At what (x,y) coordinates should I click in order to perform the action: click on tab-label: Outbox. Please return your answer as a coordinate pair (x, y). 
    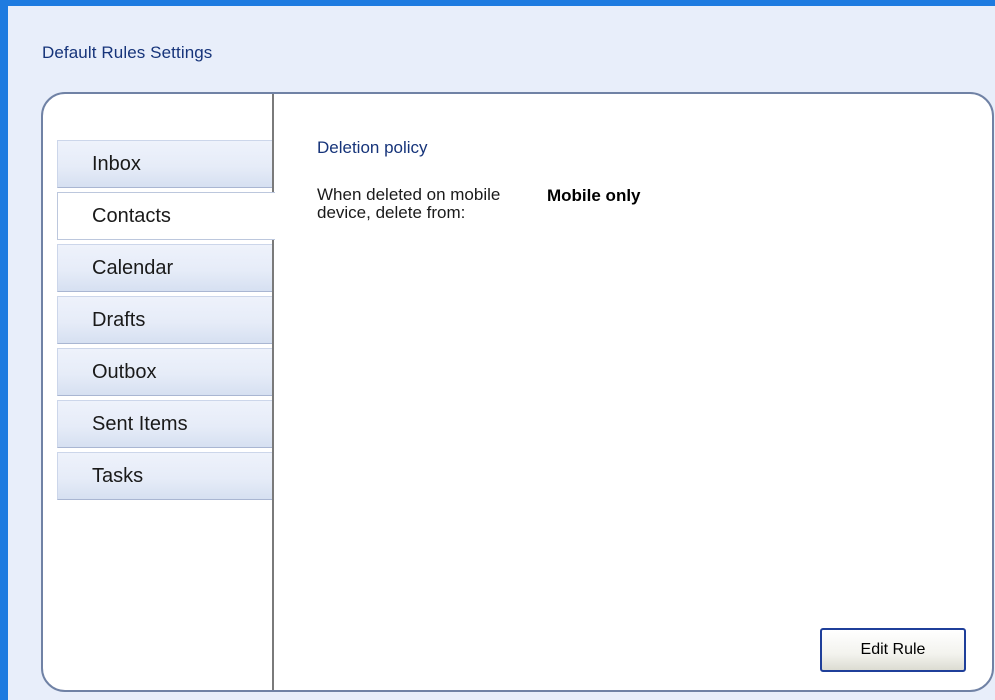
    Looking at the image, I should click on (124, 371).